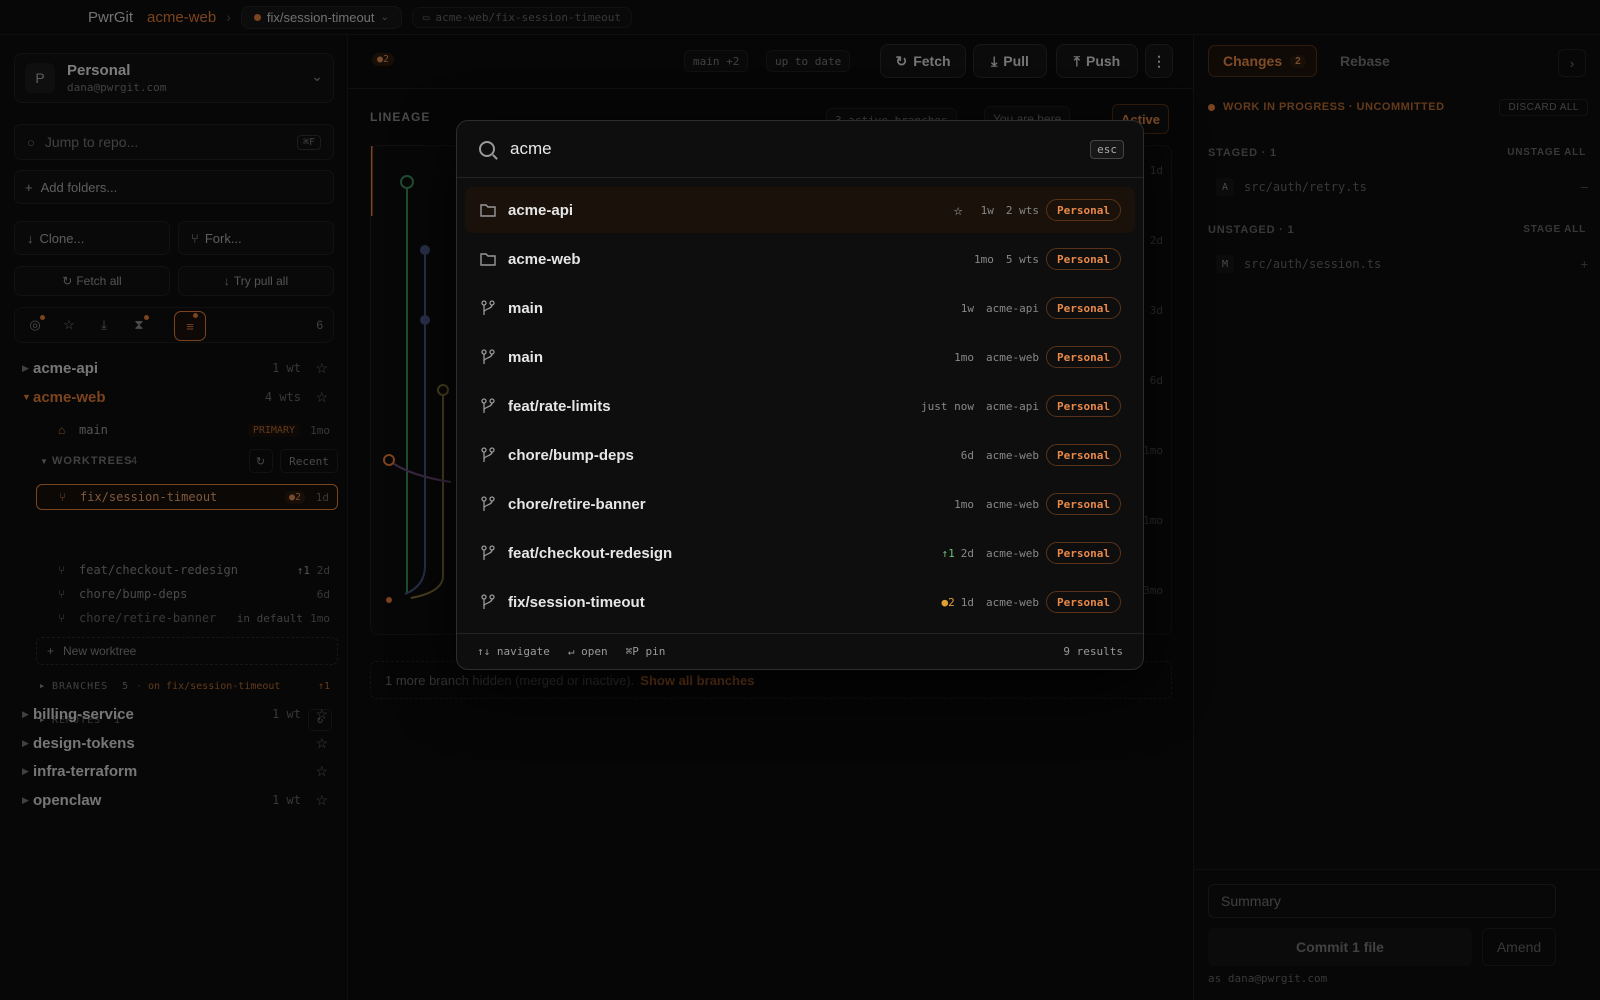  Describe the element at coordinates (559, 406) in the screenshot. I see `result-label: feat/rate-limits` at that location.